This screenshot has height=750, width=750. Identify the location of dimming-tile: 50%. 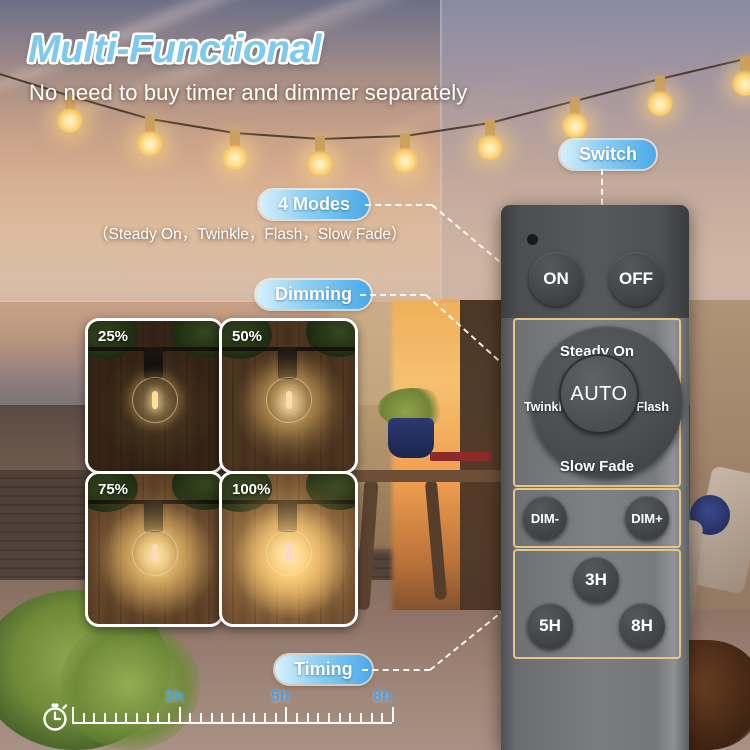
(288, 396).